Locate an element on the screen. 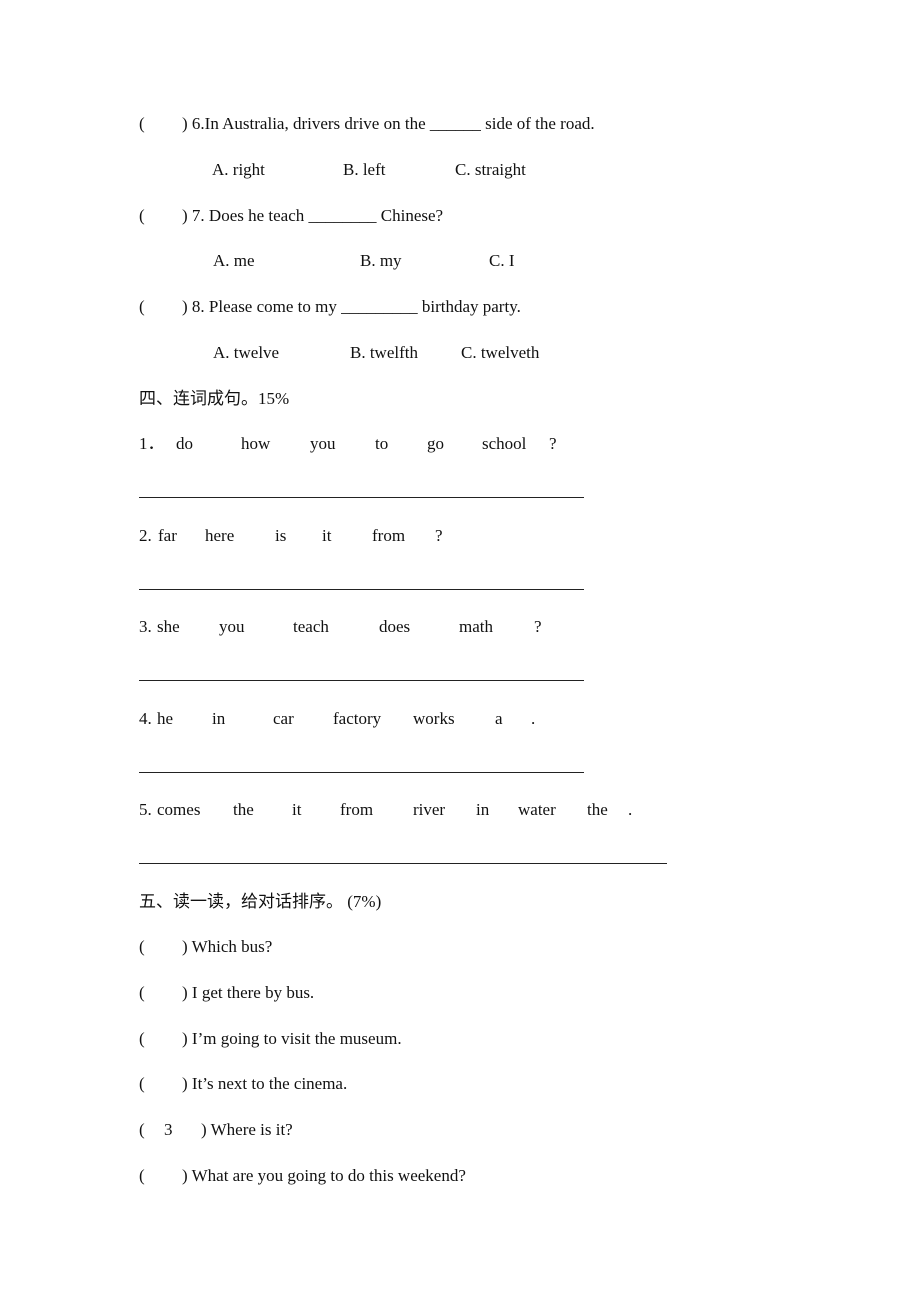 Image resolution: width=920 pixels, height=1302 pixels. item-number: 1． is located at coordinates (152, 443).